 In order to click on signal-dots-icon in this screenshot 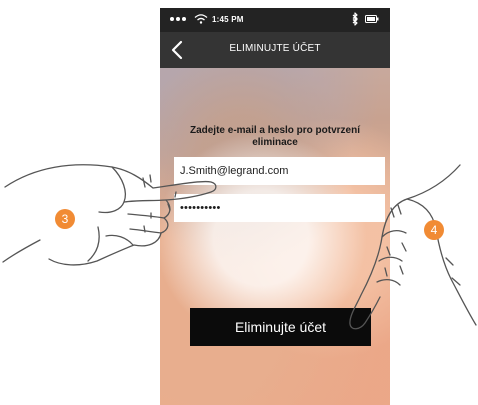, I will do `click(181, 19)`.